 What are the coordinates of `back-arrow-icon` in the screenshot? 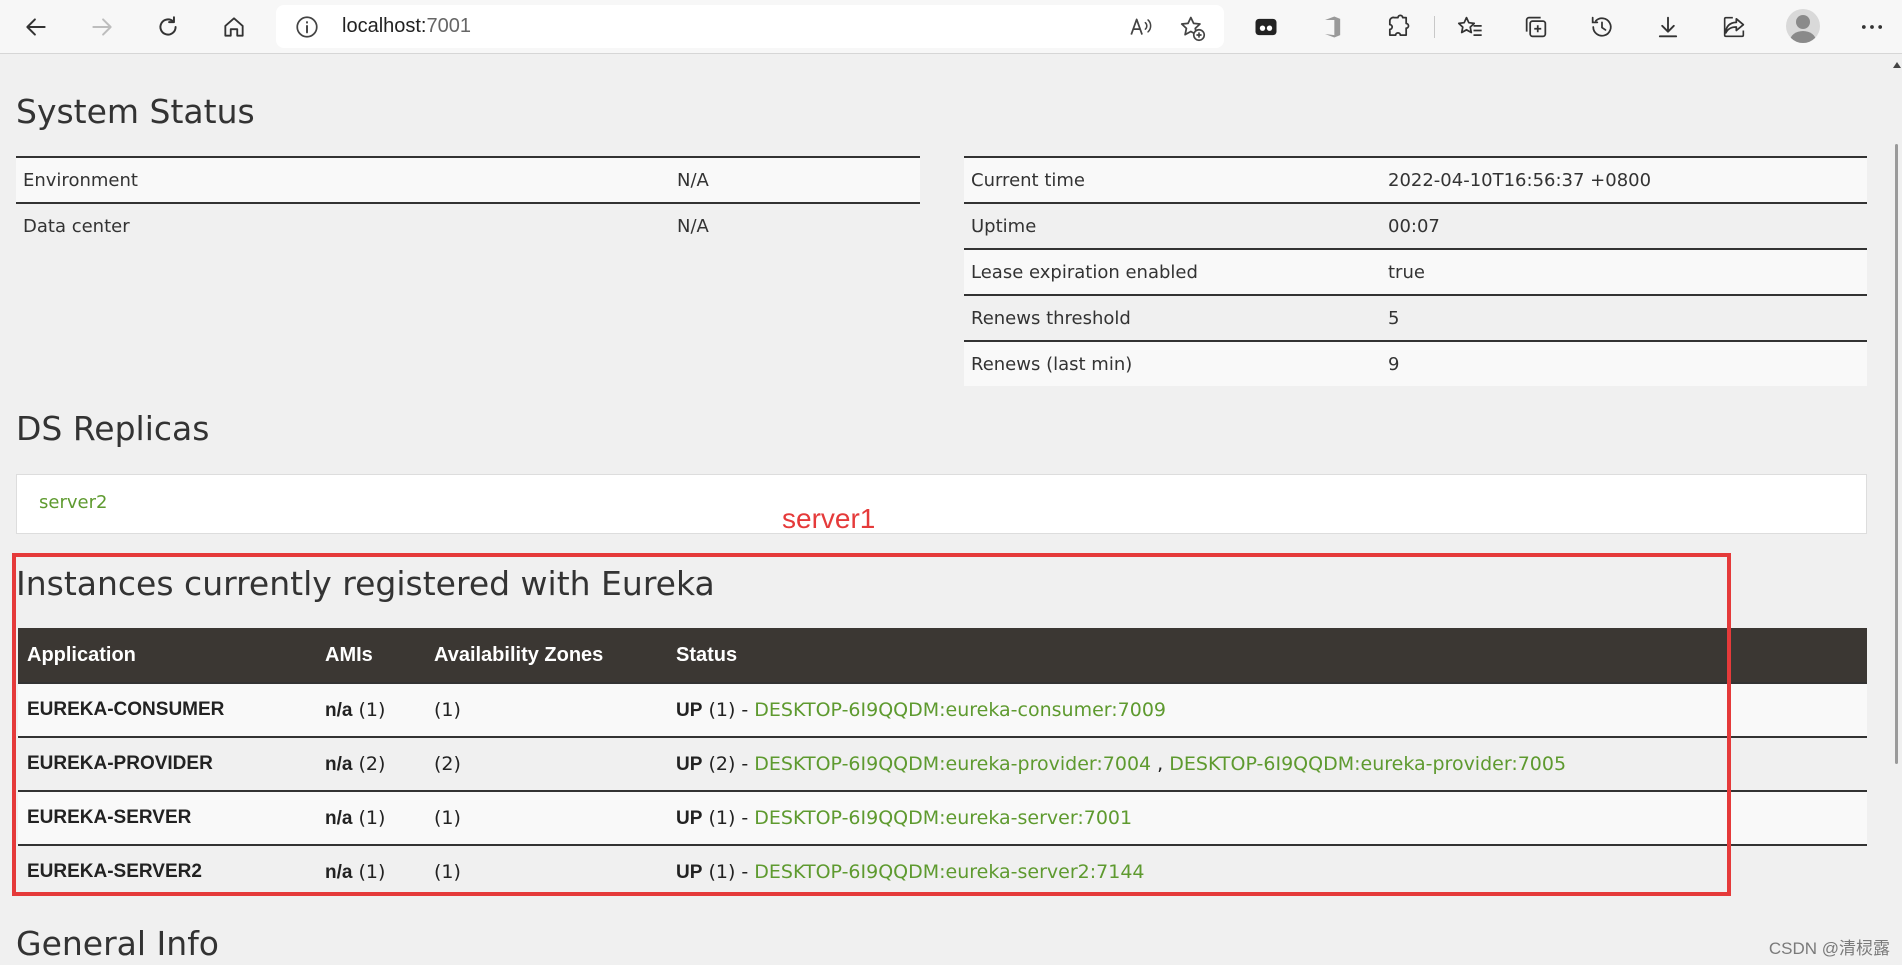 It's located at (36, 27).